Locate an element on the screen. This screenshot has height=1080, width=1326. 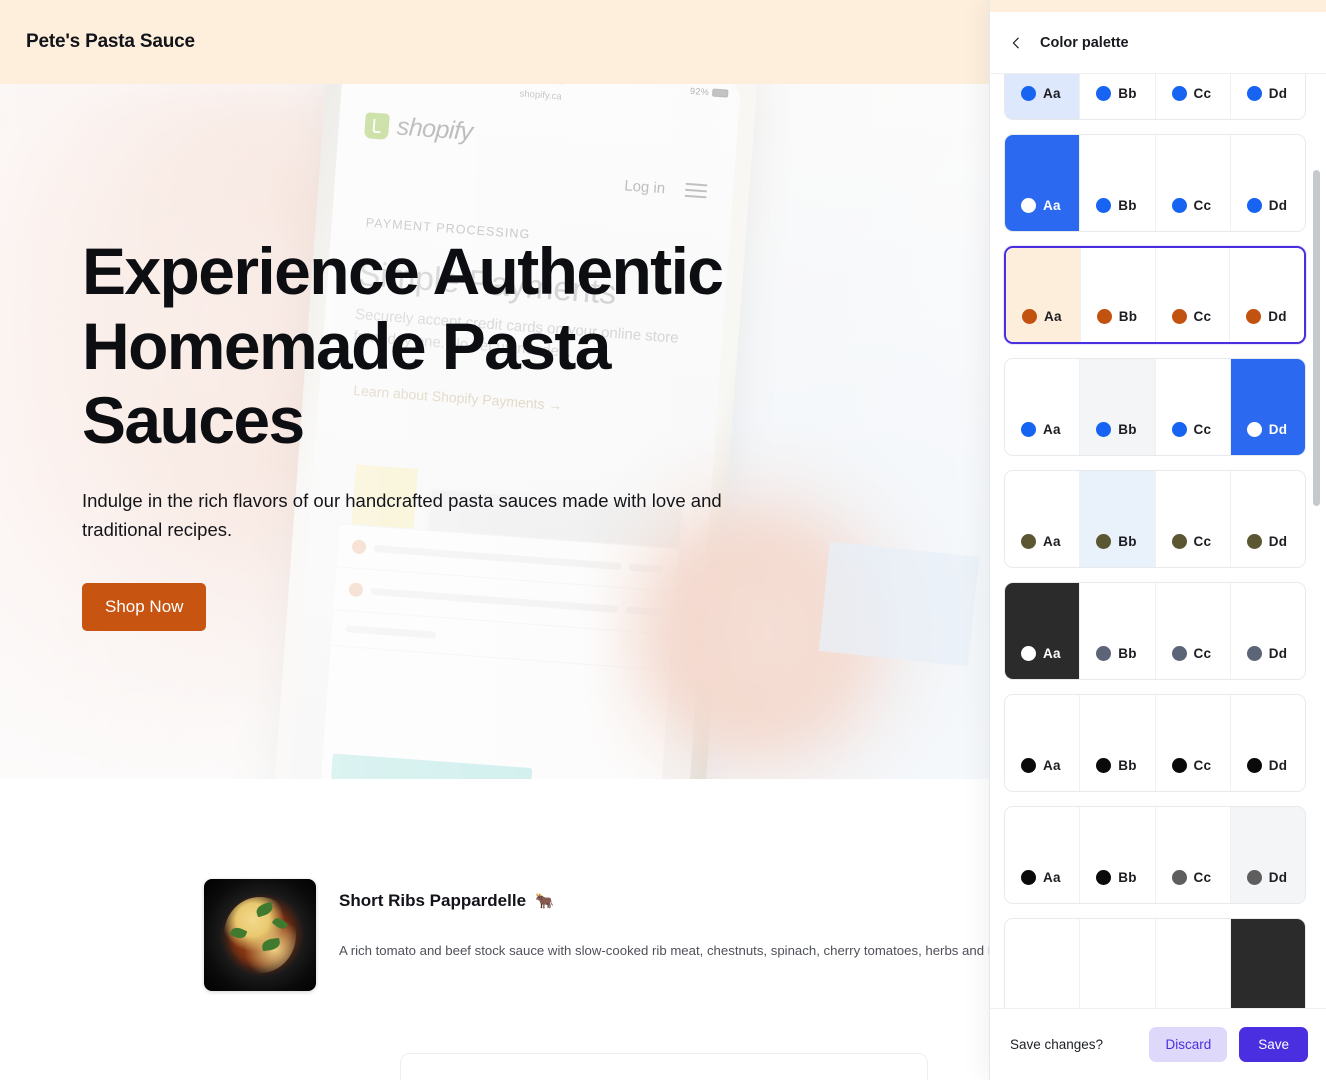
product-title: Short Ribs Pappardelle 🐂 is located at coordinates (664, 901).